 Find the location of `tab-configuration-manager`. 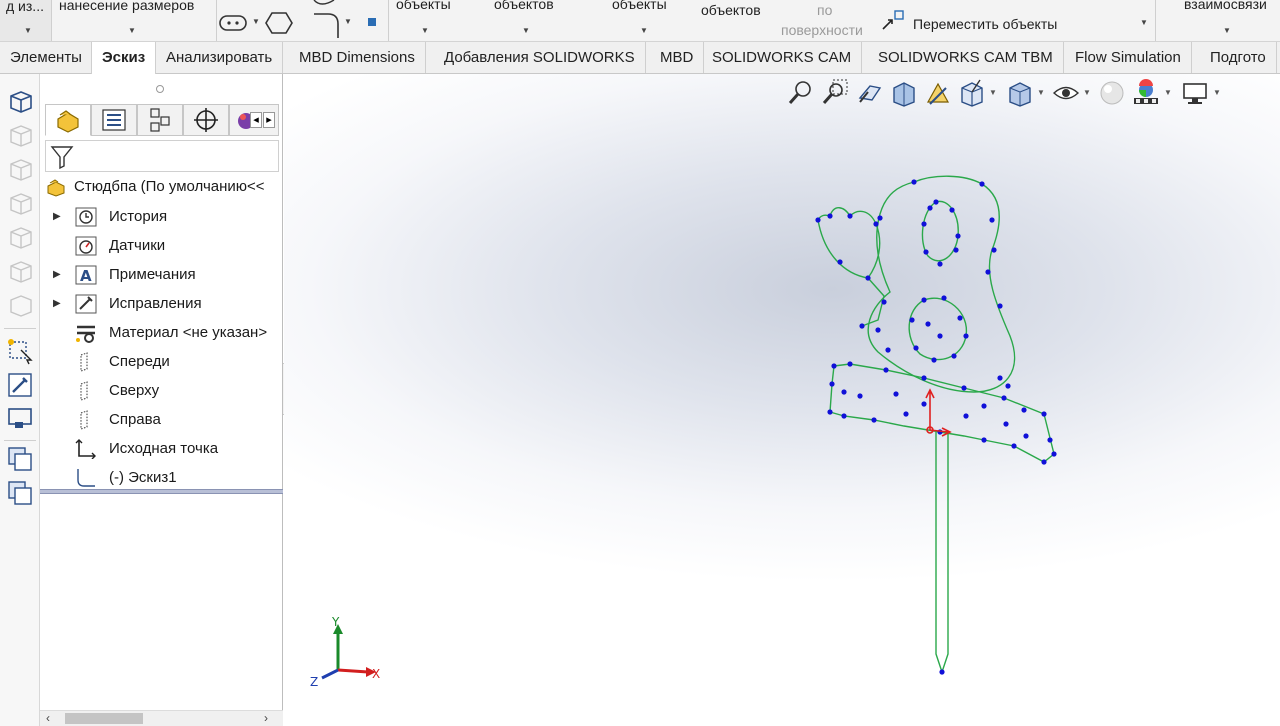

tab-configuration-manager is located at coordinates (160, 120).